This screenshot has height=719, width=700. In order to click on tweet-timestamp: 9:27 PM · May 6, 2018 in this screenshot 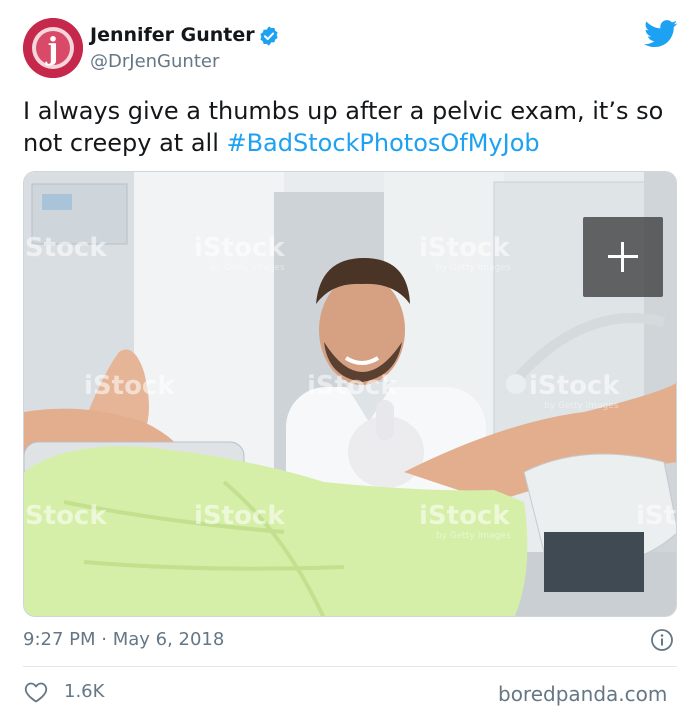, I will do `click(123, 640)`.